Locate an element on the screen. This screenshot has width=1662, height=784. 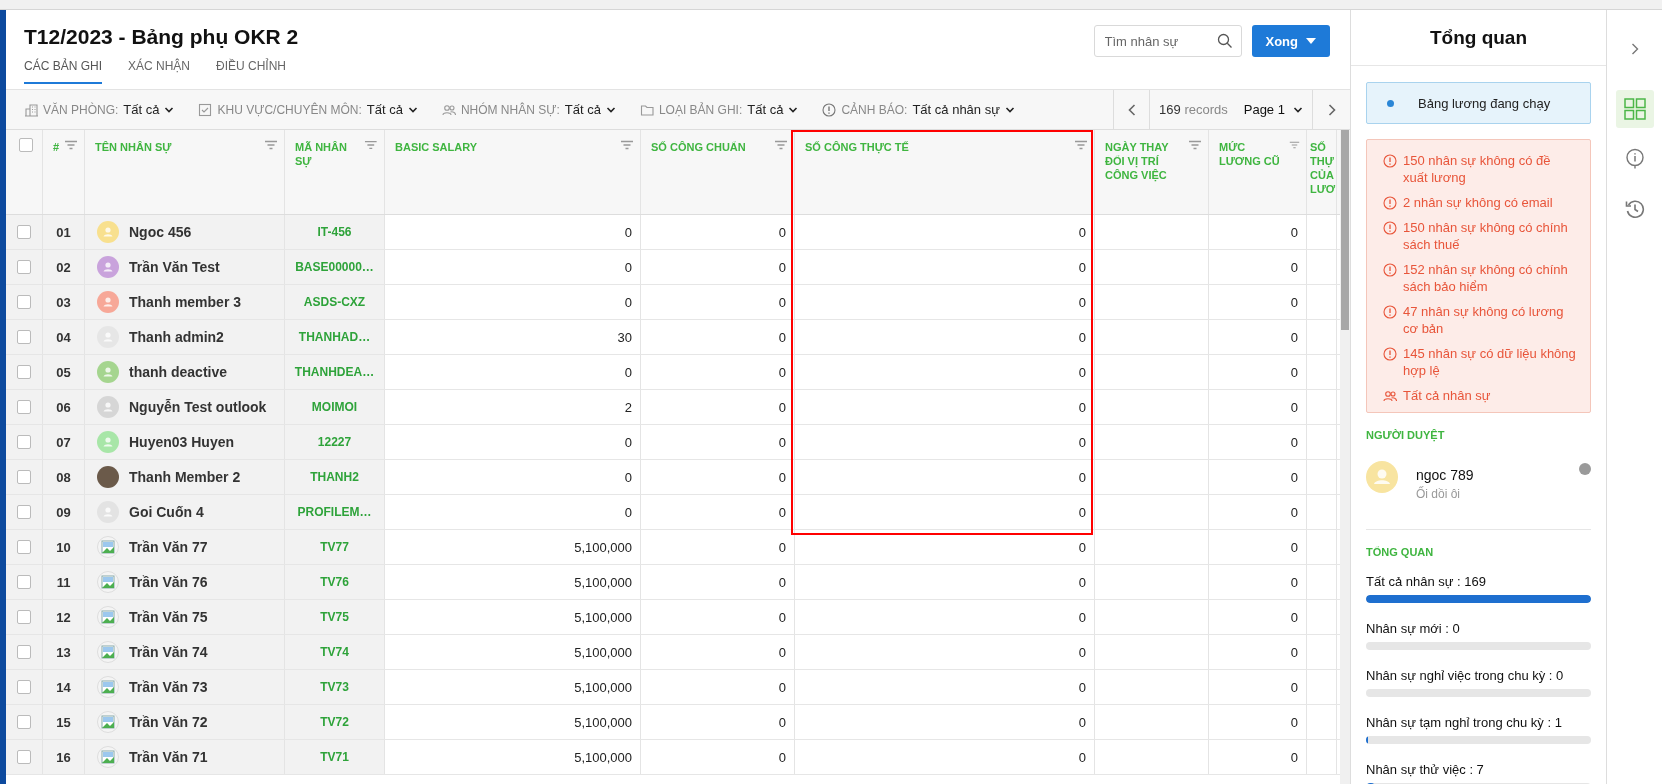
row-number: 01 is located at coordinates (63, 232).